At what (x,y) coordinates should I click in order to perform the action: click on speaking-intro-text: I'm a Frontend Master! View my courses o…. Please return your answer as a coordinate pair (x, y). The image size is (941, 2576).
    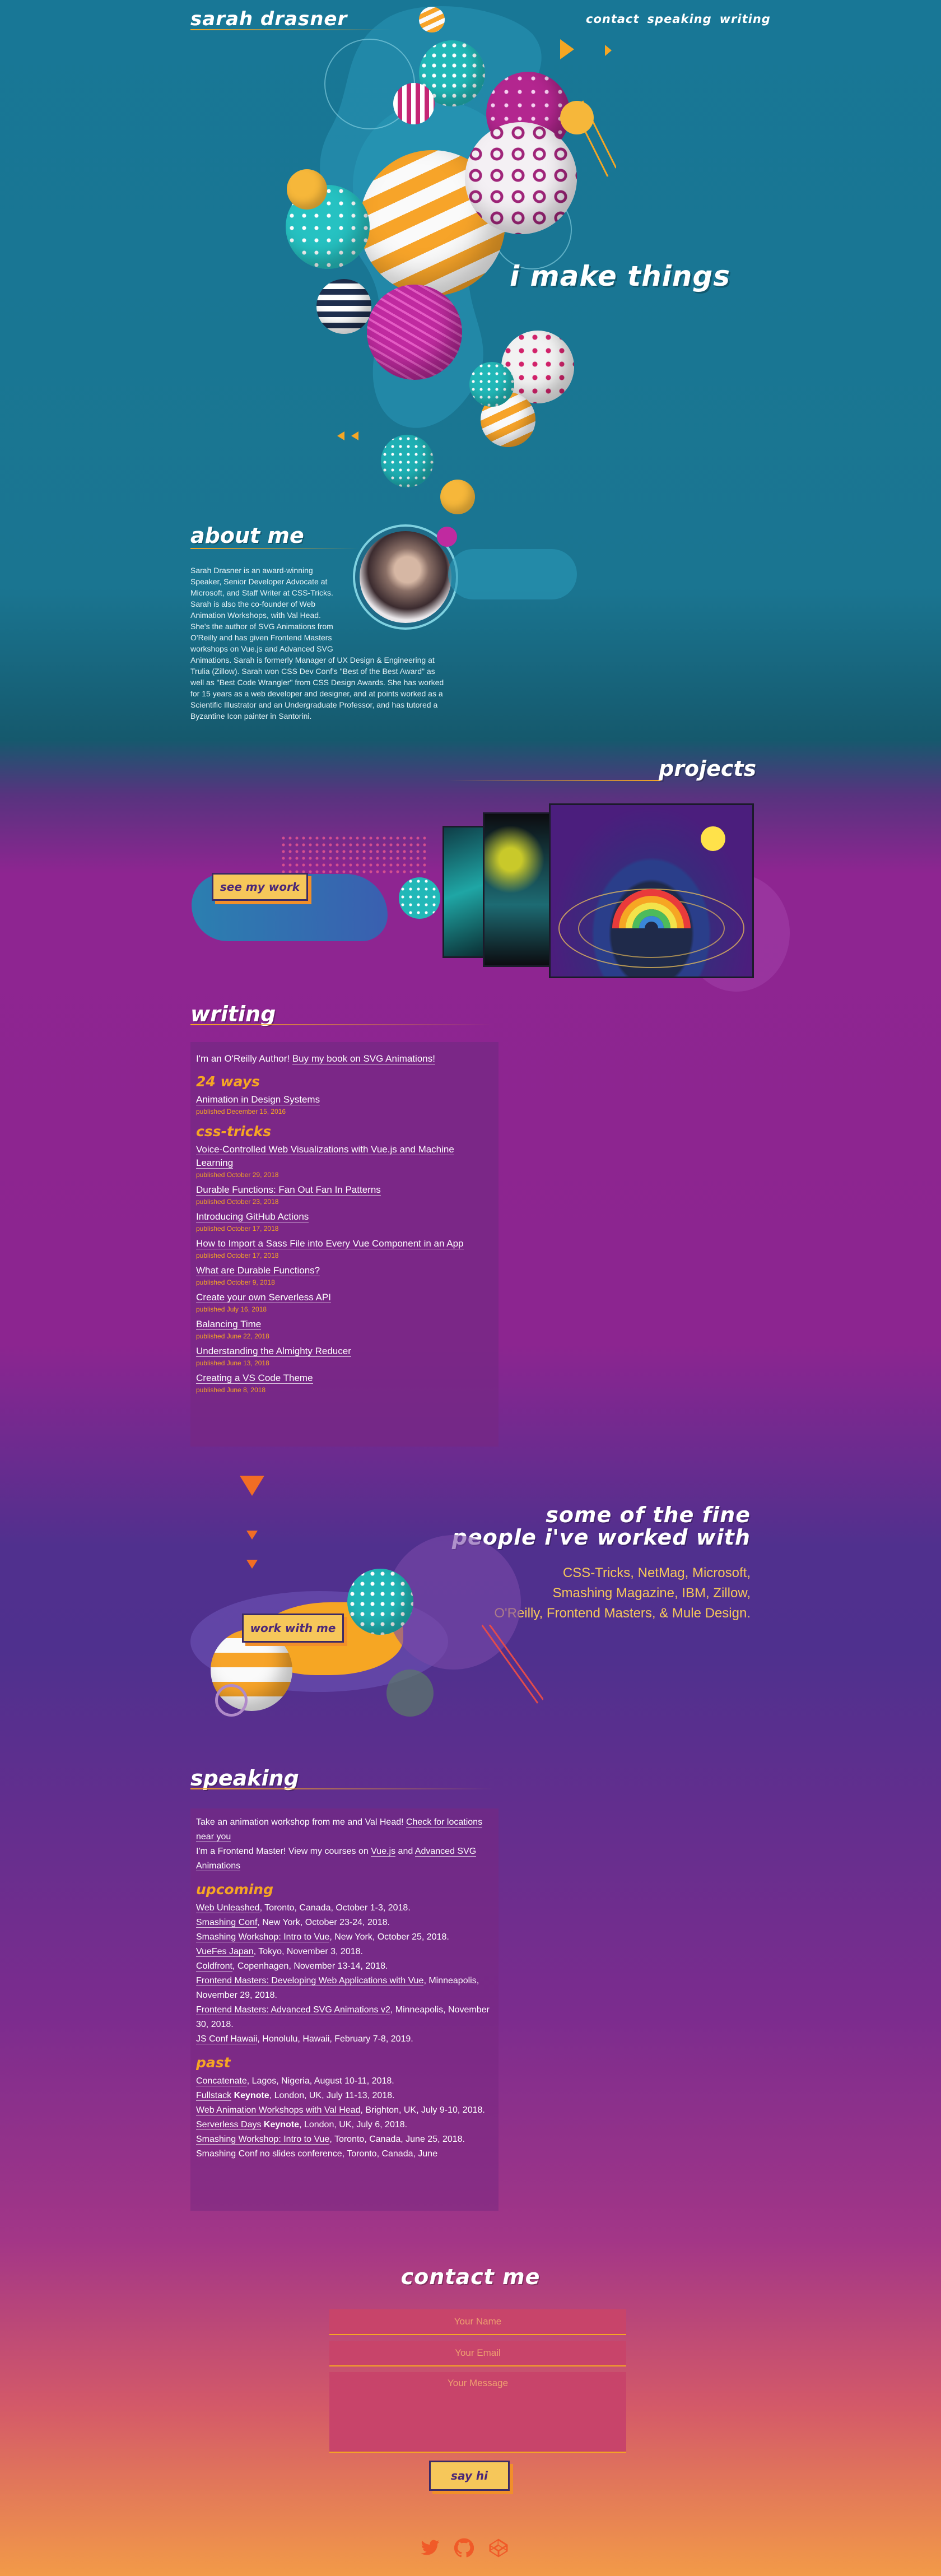
    Looking at the image, I should click on (283, 1851).